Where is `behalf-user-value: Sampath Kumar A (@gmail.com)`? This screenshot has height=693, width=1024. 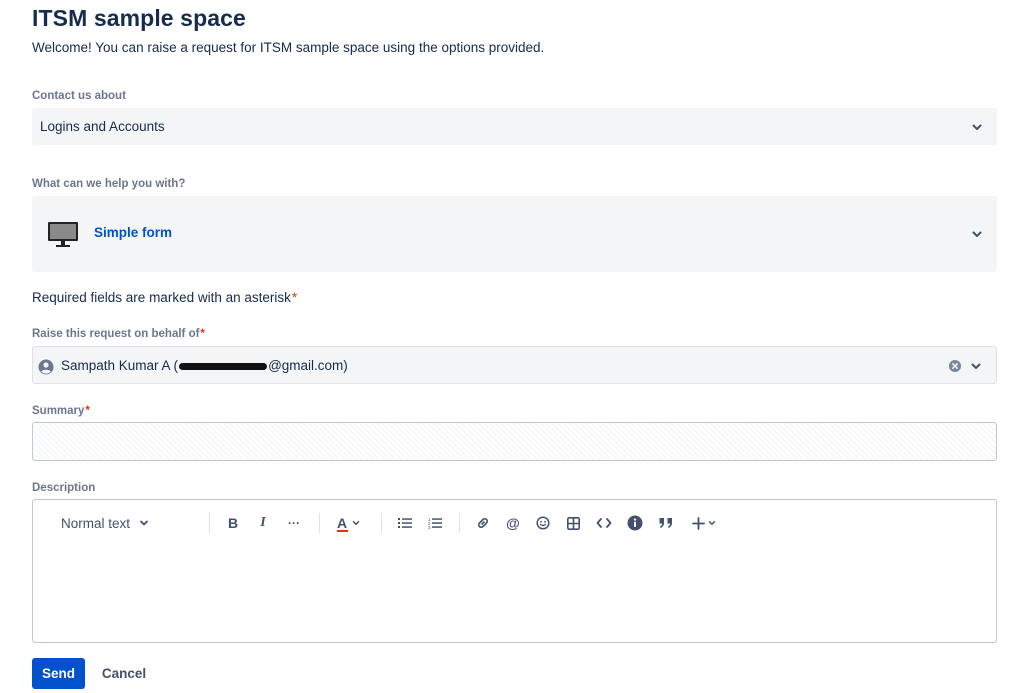
behalf-user-value: Sampath Kumar A (@gmail.com) is located at coordinates (204, 365).